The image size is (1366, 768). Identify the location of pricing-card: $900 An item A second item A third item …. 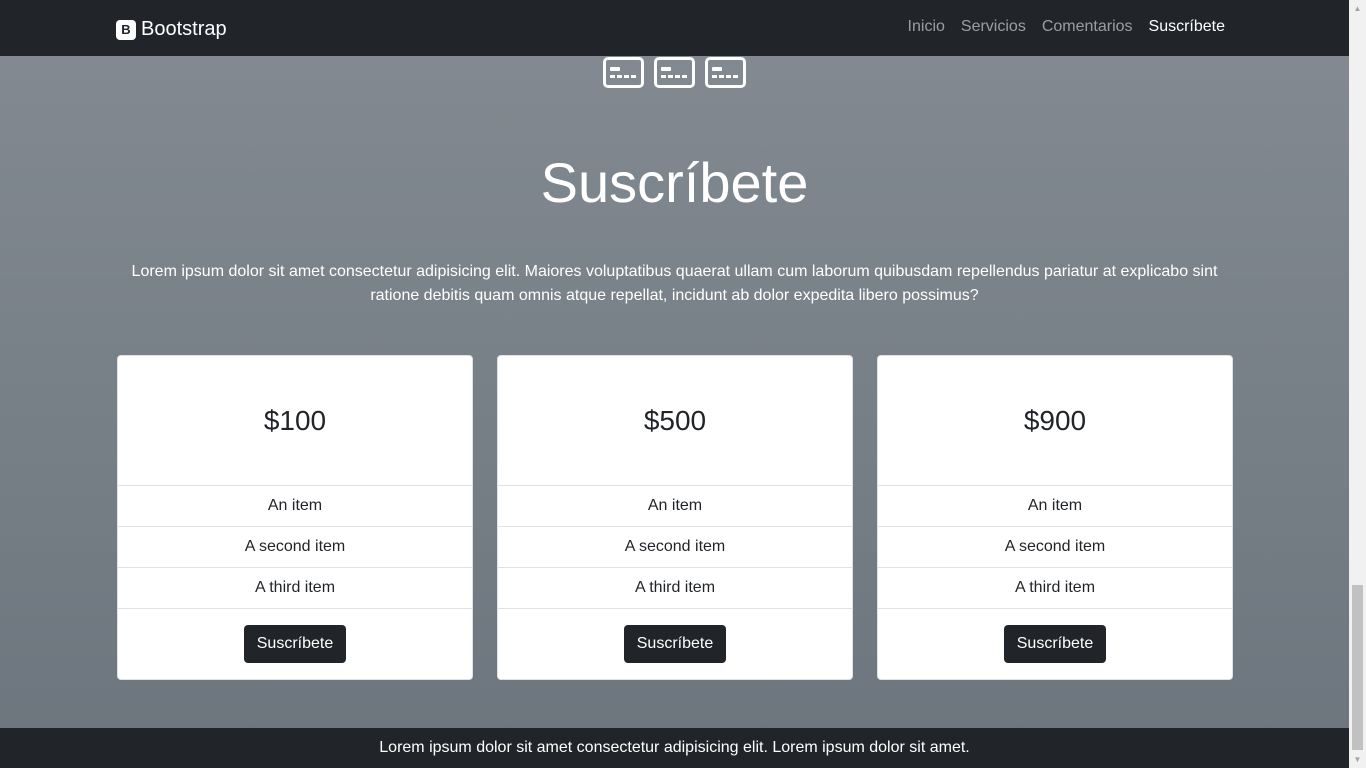
(1055, 517).